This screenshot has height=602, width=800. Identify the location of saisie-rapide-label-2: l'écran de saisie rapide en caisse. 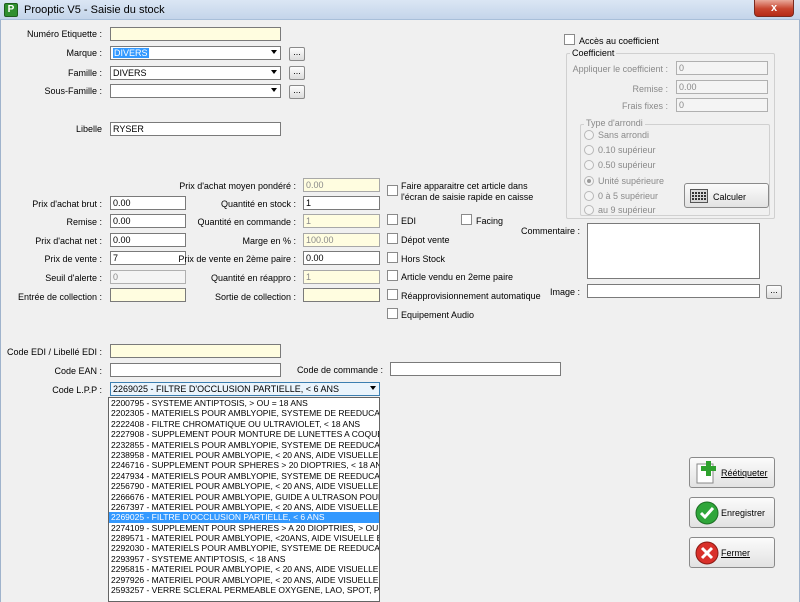
(467, 197).